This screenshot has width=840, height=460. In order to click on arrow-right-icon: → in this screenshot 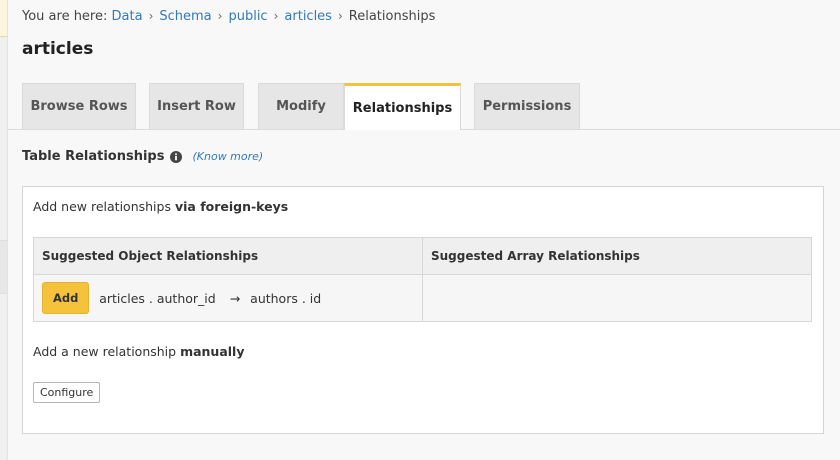, I will do `click(235, 298)`.